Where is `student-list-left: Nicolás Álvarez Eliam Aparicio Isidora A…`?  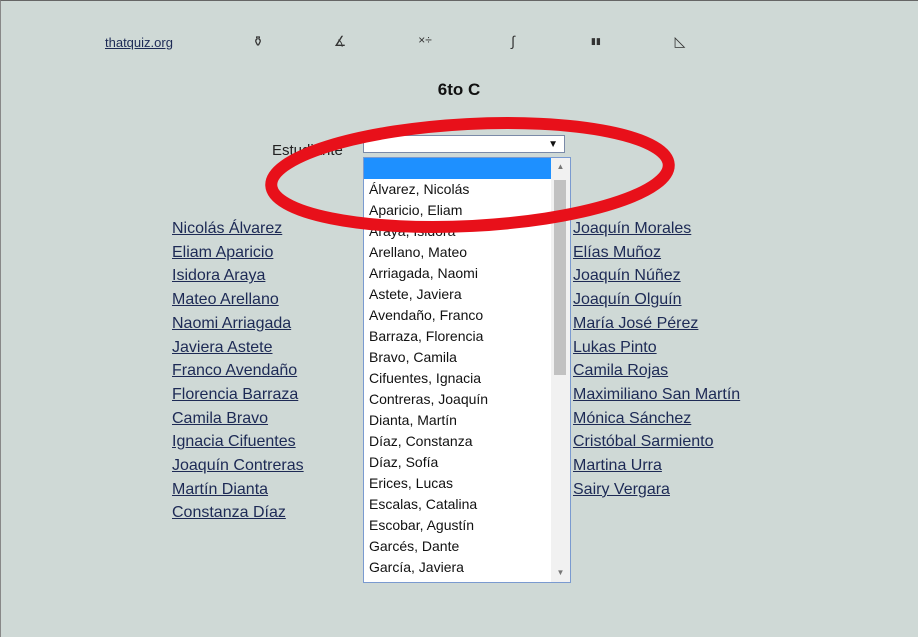
student-list-left: Nicolás Álvarez Eliam Aparicio Isidora A… is located at coordinates (238, 371).